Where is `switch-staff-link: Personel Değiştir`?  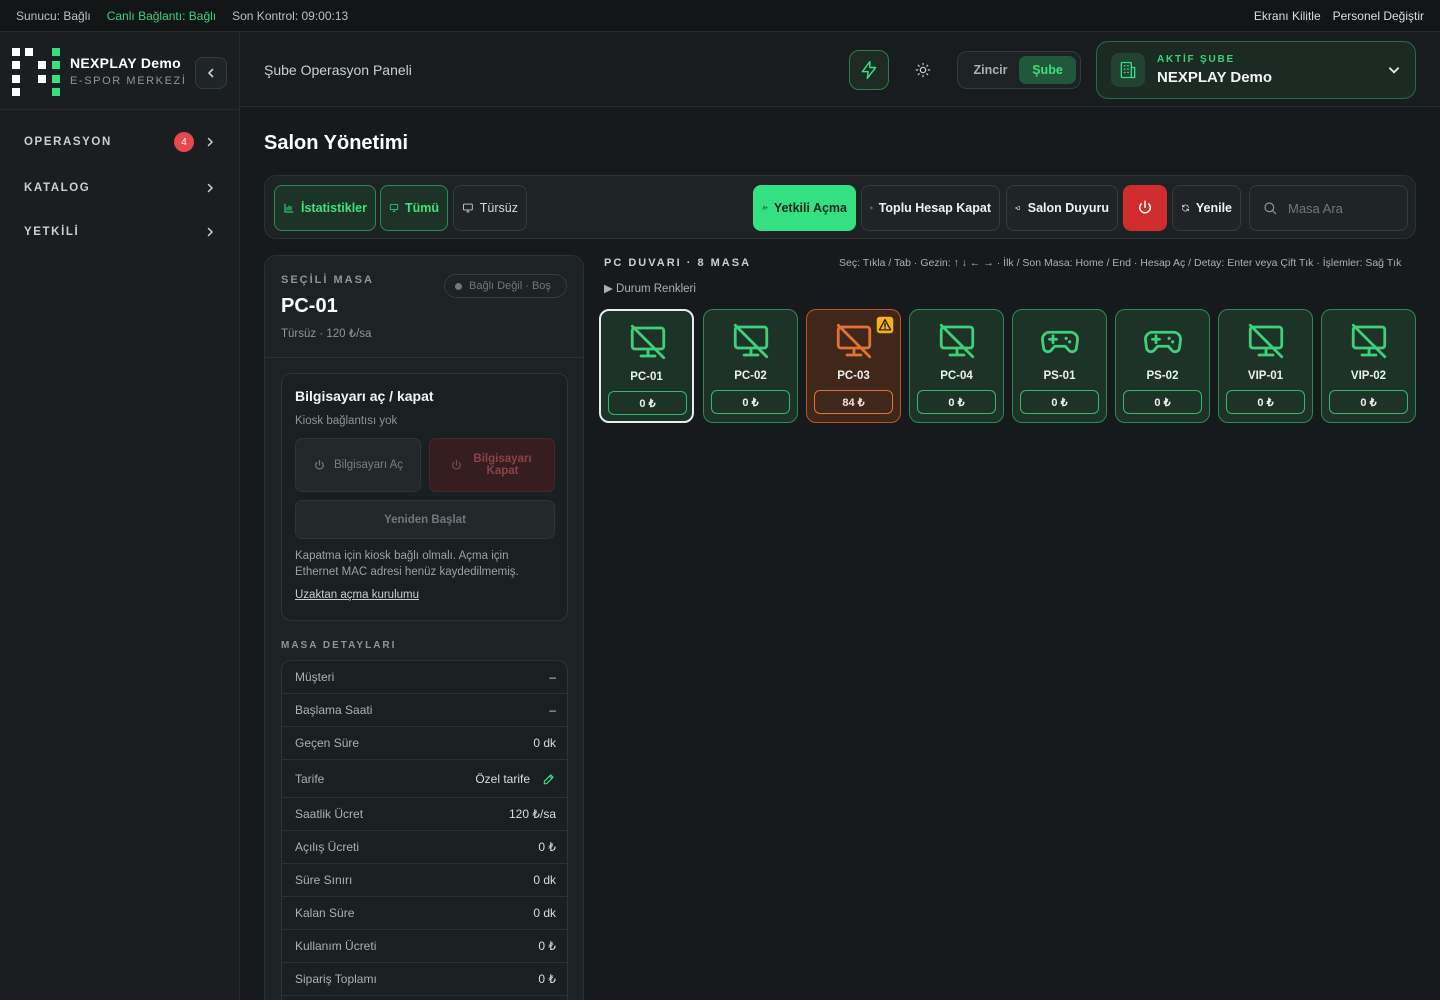
switch-staff-link: Personel Değiştir is located at coordinates (1378, 16).